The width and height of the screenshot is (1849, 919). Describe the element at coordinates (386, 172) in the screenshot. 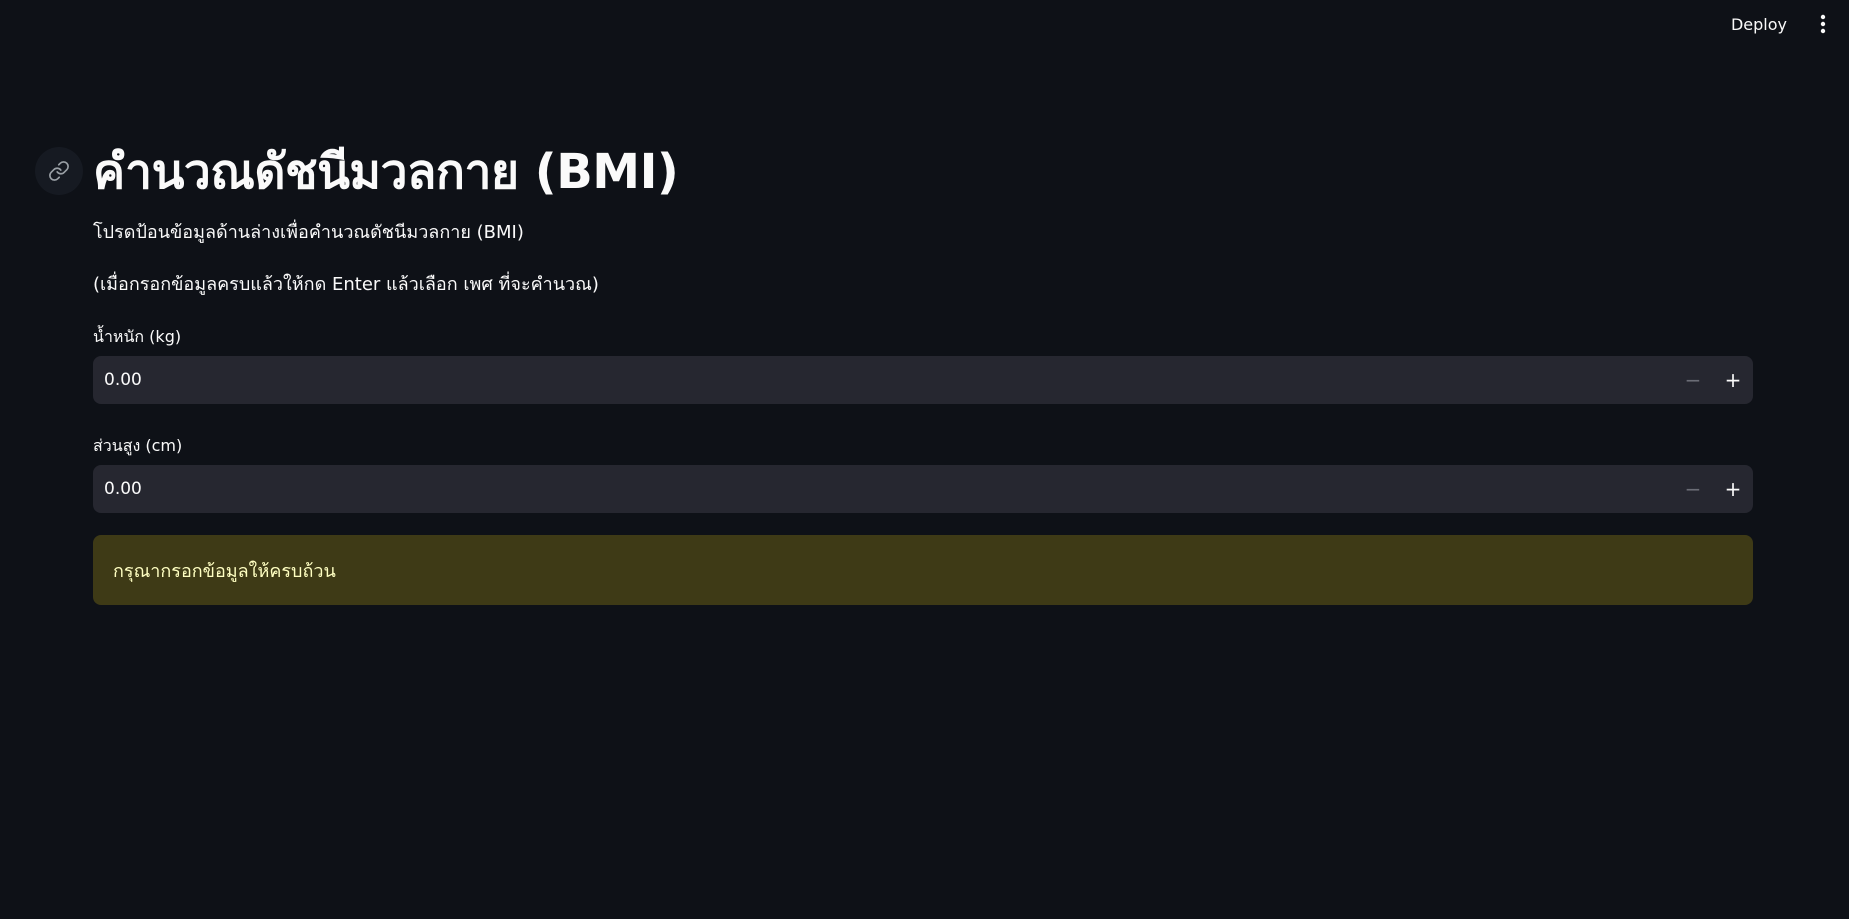

I see `page-title: คำนวณดัชนีมวลกาย (BMI)` at that location.